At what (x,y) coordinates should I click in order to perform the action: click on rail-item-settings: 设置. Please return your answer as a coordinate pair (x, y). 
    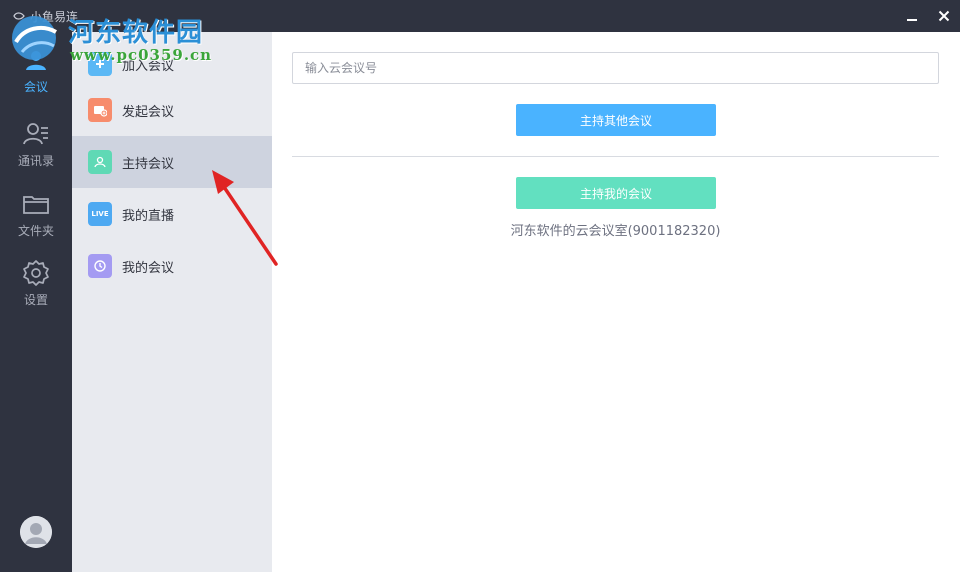
    Looking at the image, I should click on (36, 286).